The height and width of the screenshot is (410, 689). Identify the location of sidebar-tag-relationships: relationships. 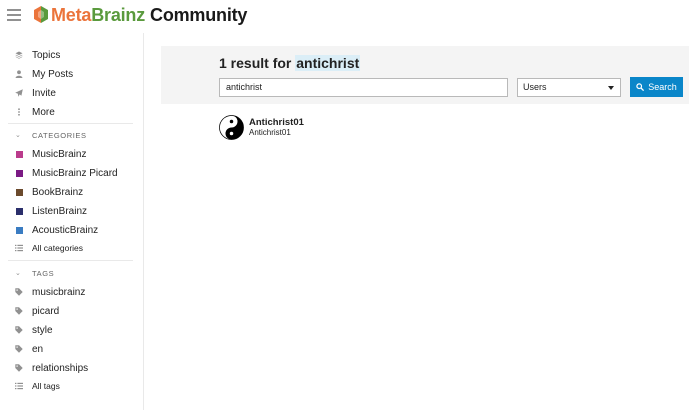
(51, 368).